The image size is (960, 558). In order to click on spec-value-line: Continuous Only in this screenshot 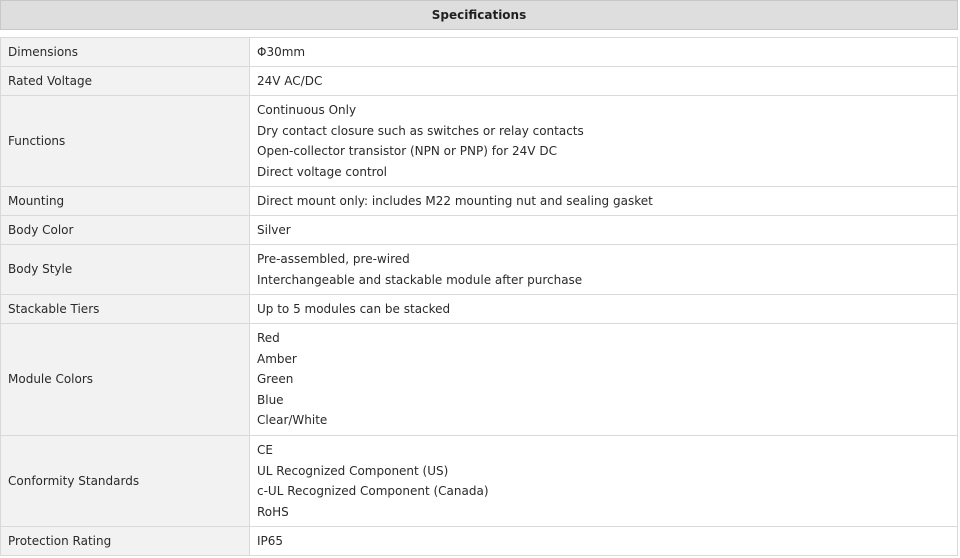, I will do `click(307, 110)`.